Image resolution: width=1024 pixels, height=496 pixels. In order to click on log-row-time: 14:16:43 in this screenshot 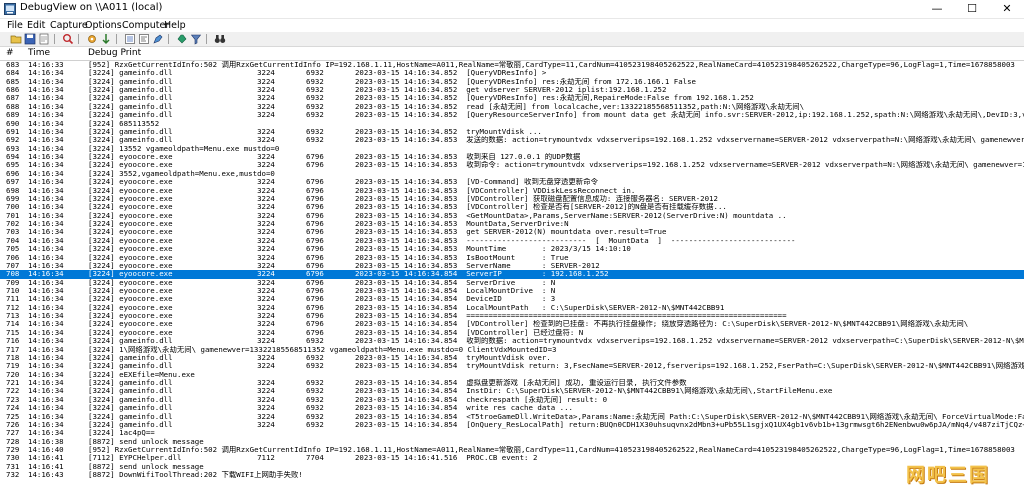, I will do `click(46, 475)`.